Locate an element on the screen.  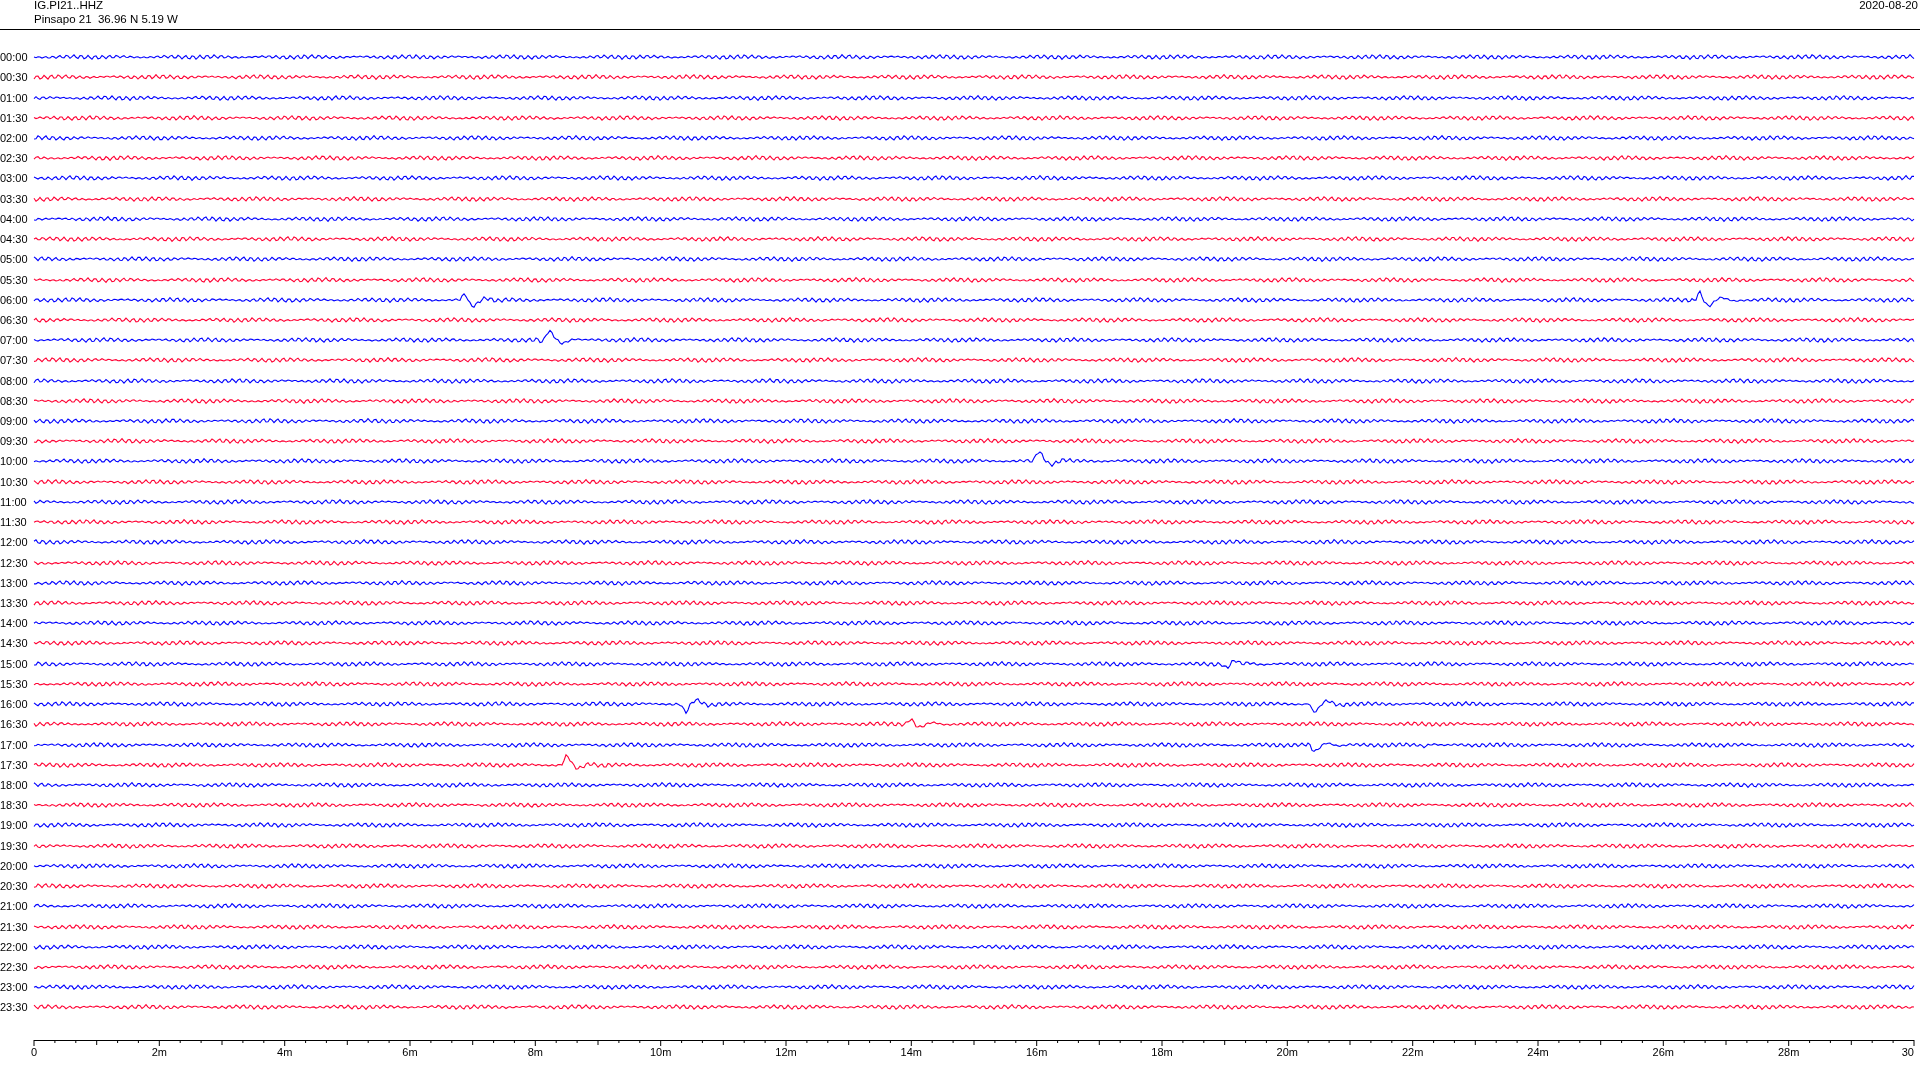
axis-tick-label: 12m is located at coordinates (786, 1051).